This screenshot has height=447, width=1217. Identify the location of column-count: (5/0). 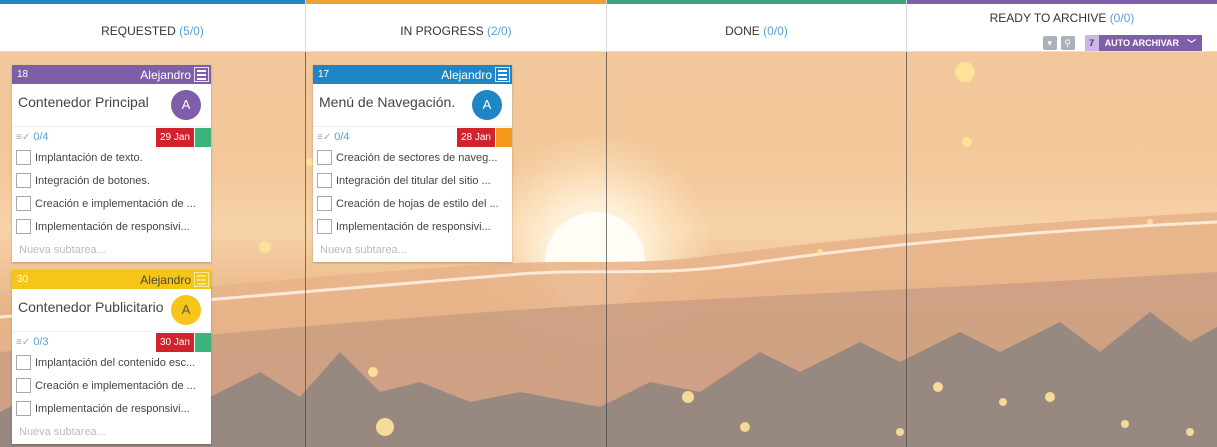
(191, 31).